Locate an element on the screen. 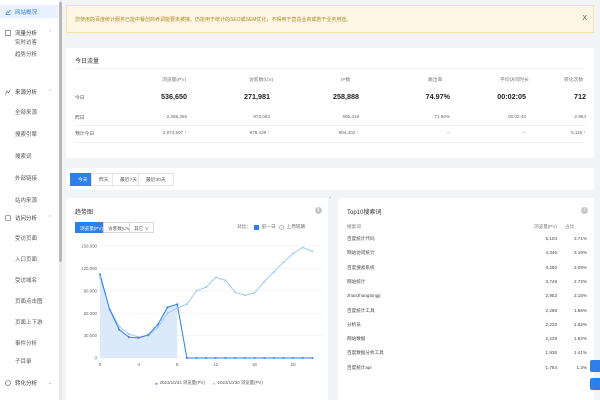 The image size is (600, 400). divider is located at coordinates (330, 125).